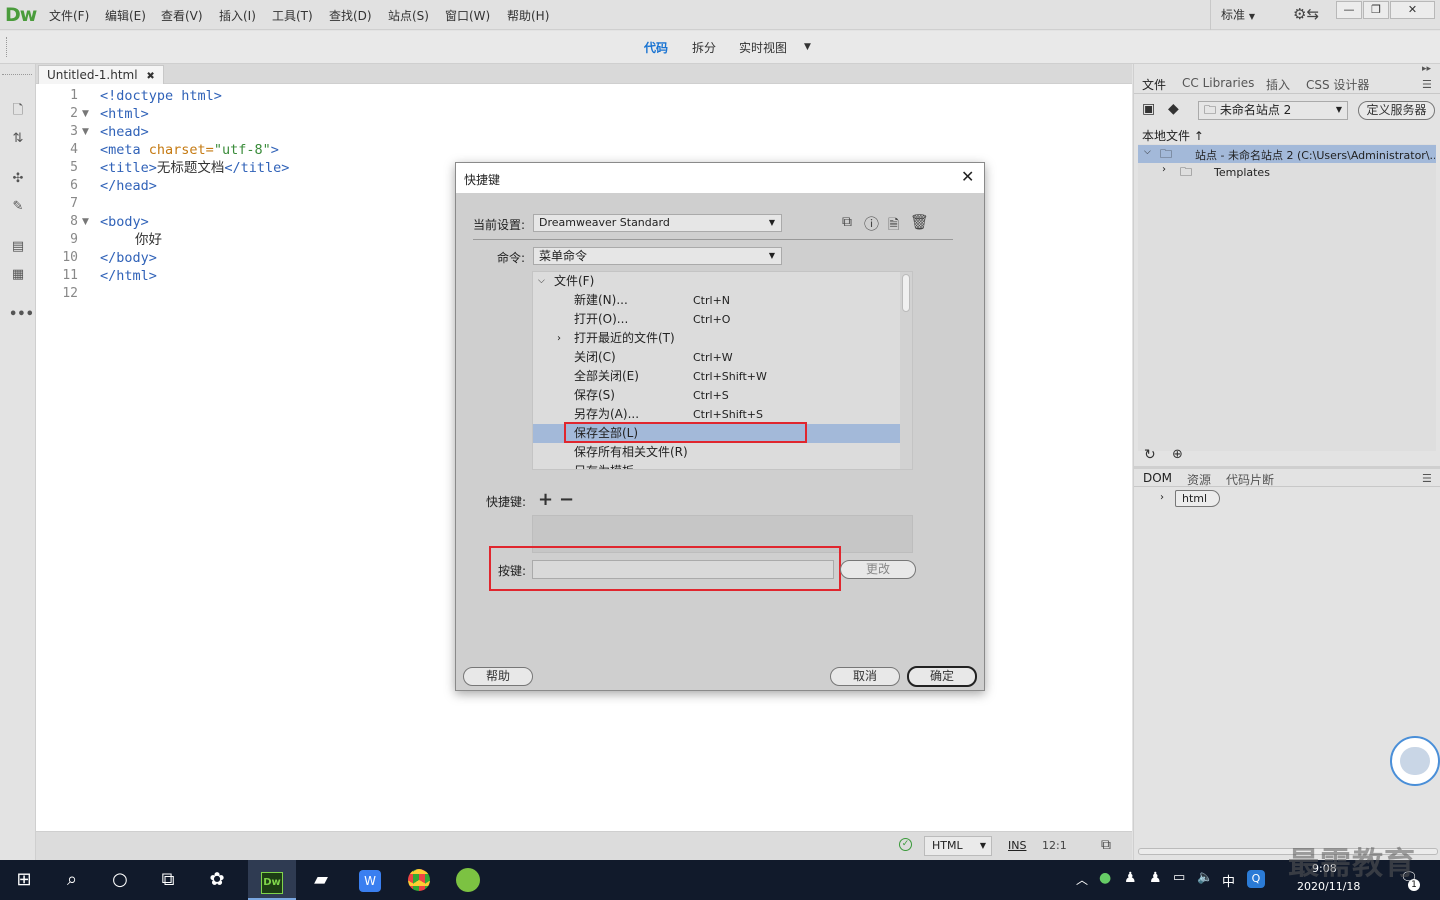 The height and width of the screenshot is (900, 1440). What do you see at coordinates (1205, 877) in the screenshot?
I see `volume-icon: 🔈` at bounding box center [1205, 877].